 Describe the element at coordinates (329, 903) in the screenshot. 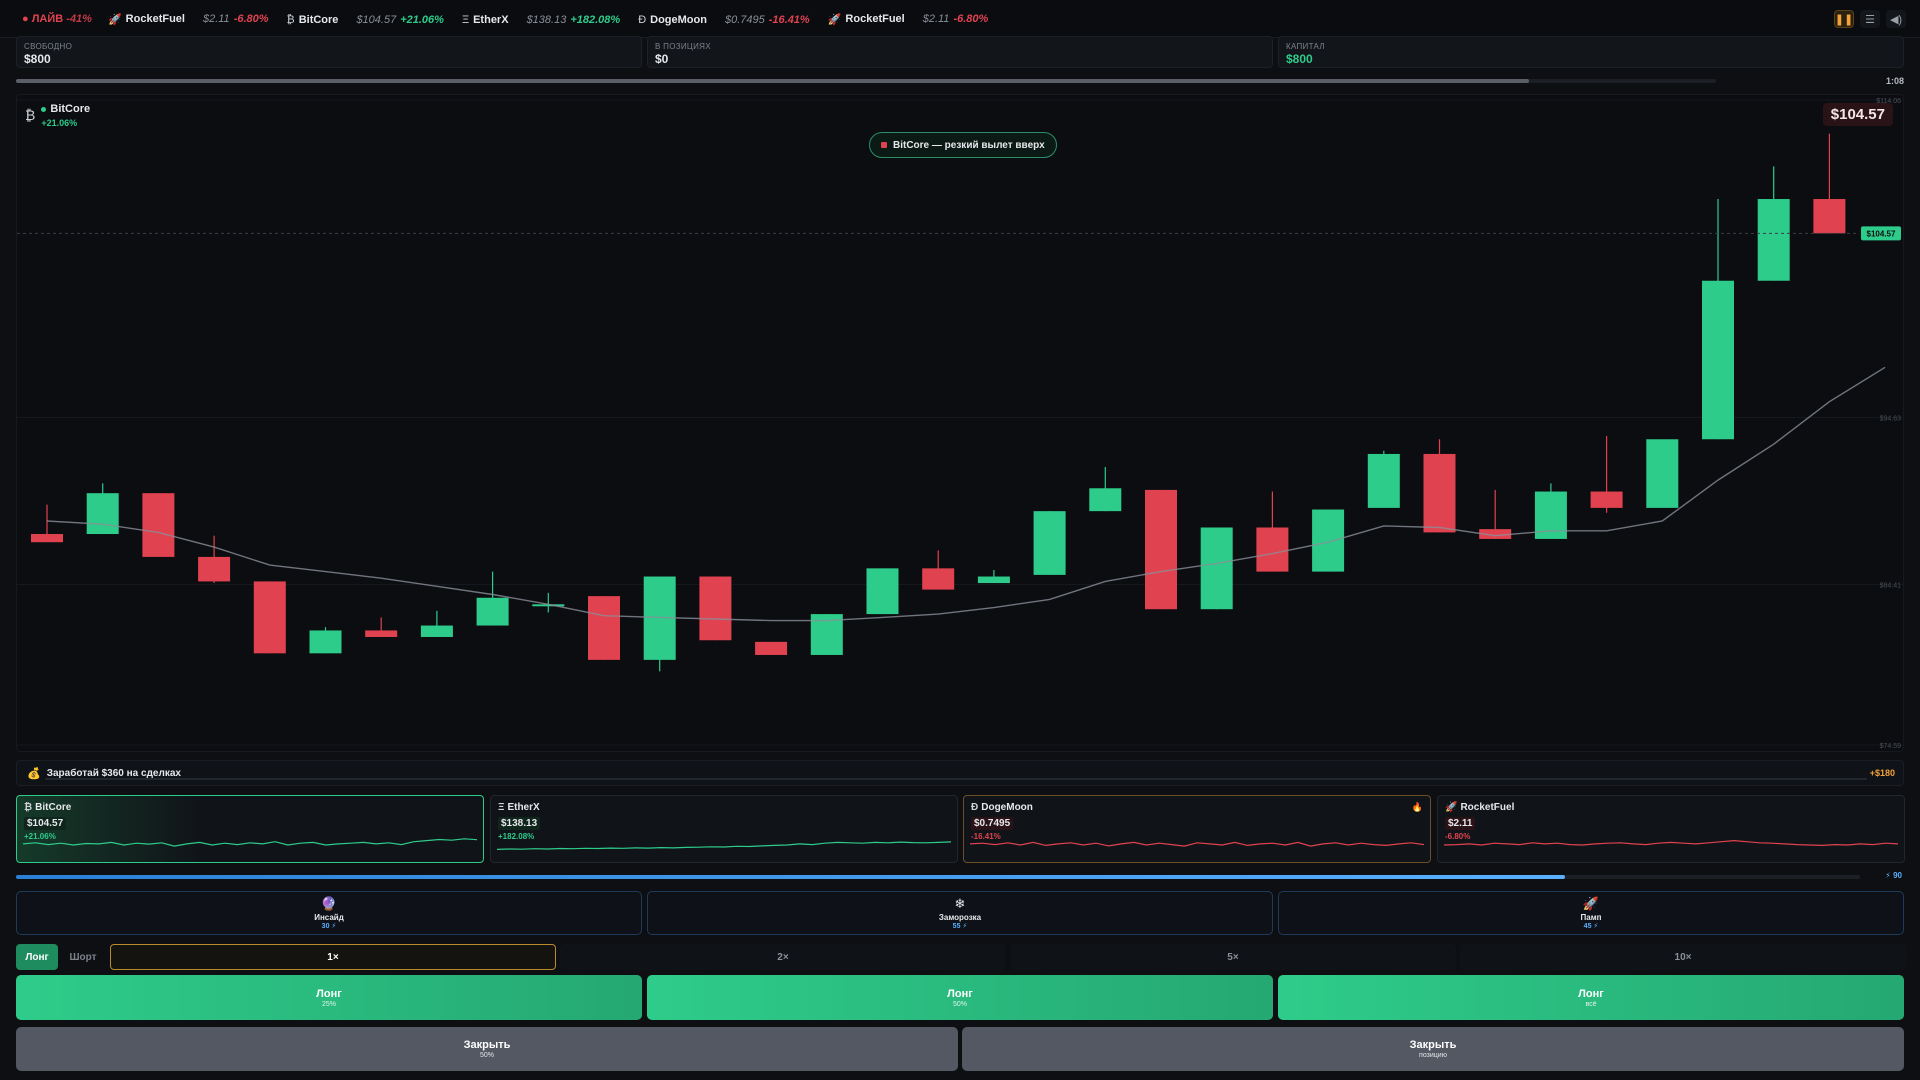

I see `crystal-ball-icon: 🔮` at that location.